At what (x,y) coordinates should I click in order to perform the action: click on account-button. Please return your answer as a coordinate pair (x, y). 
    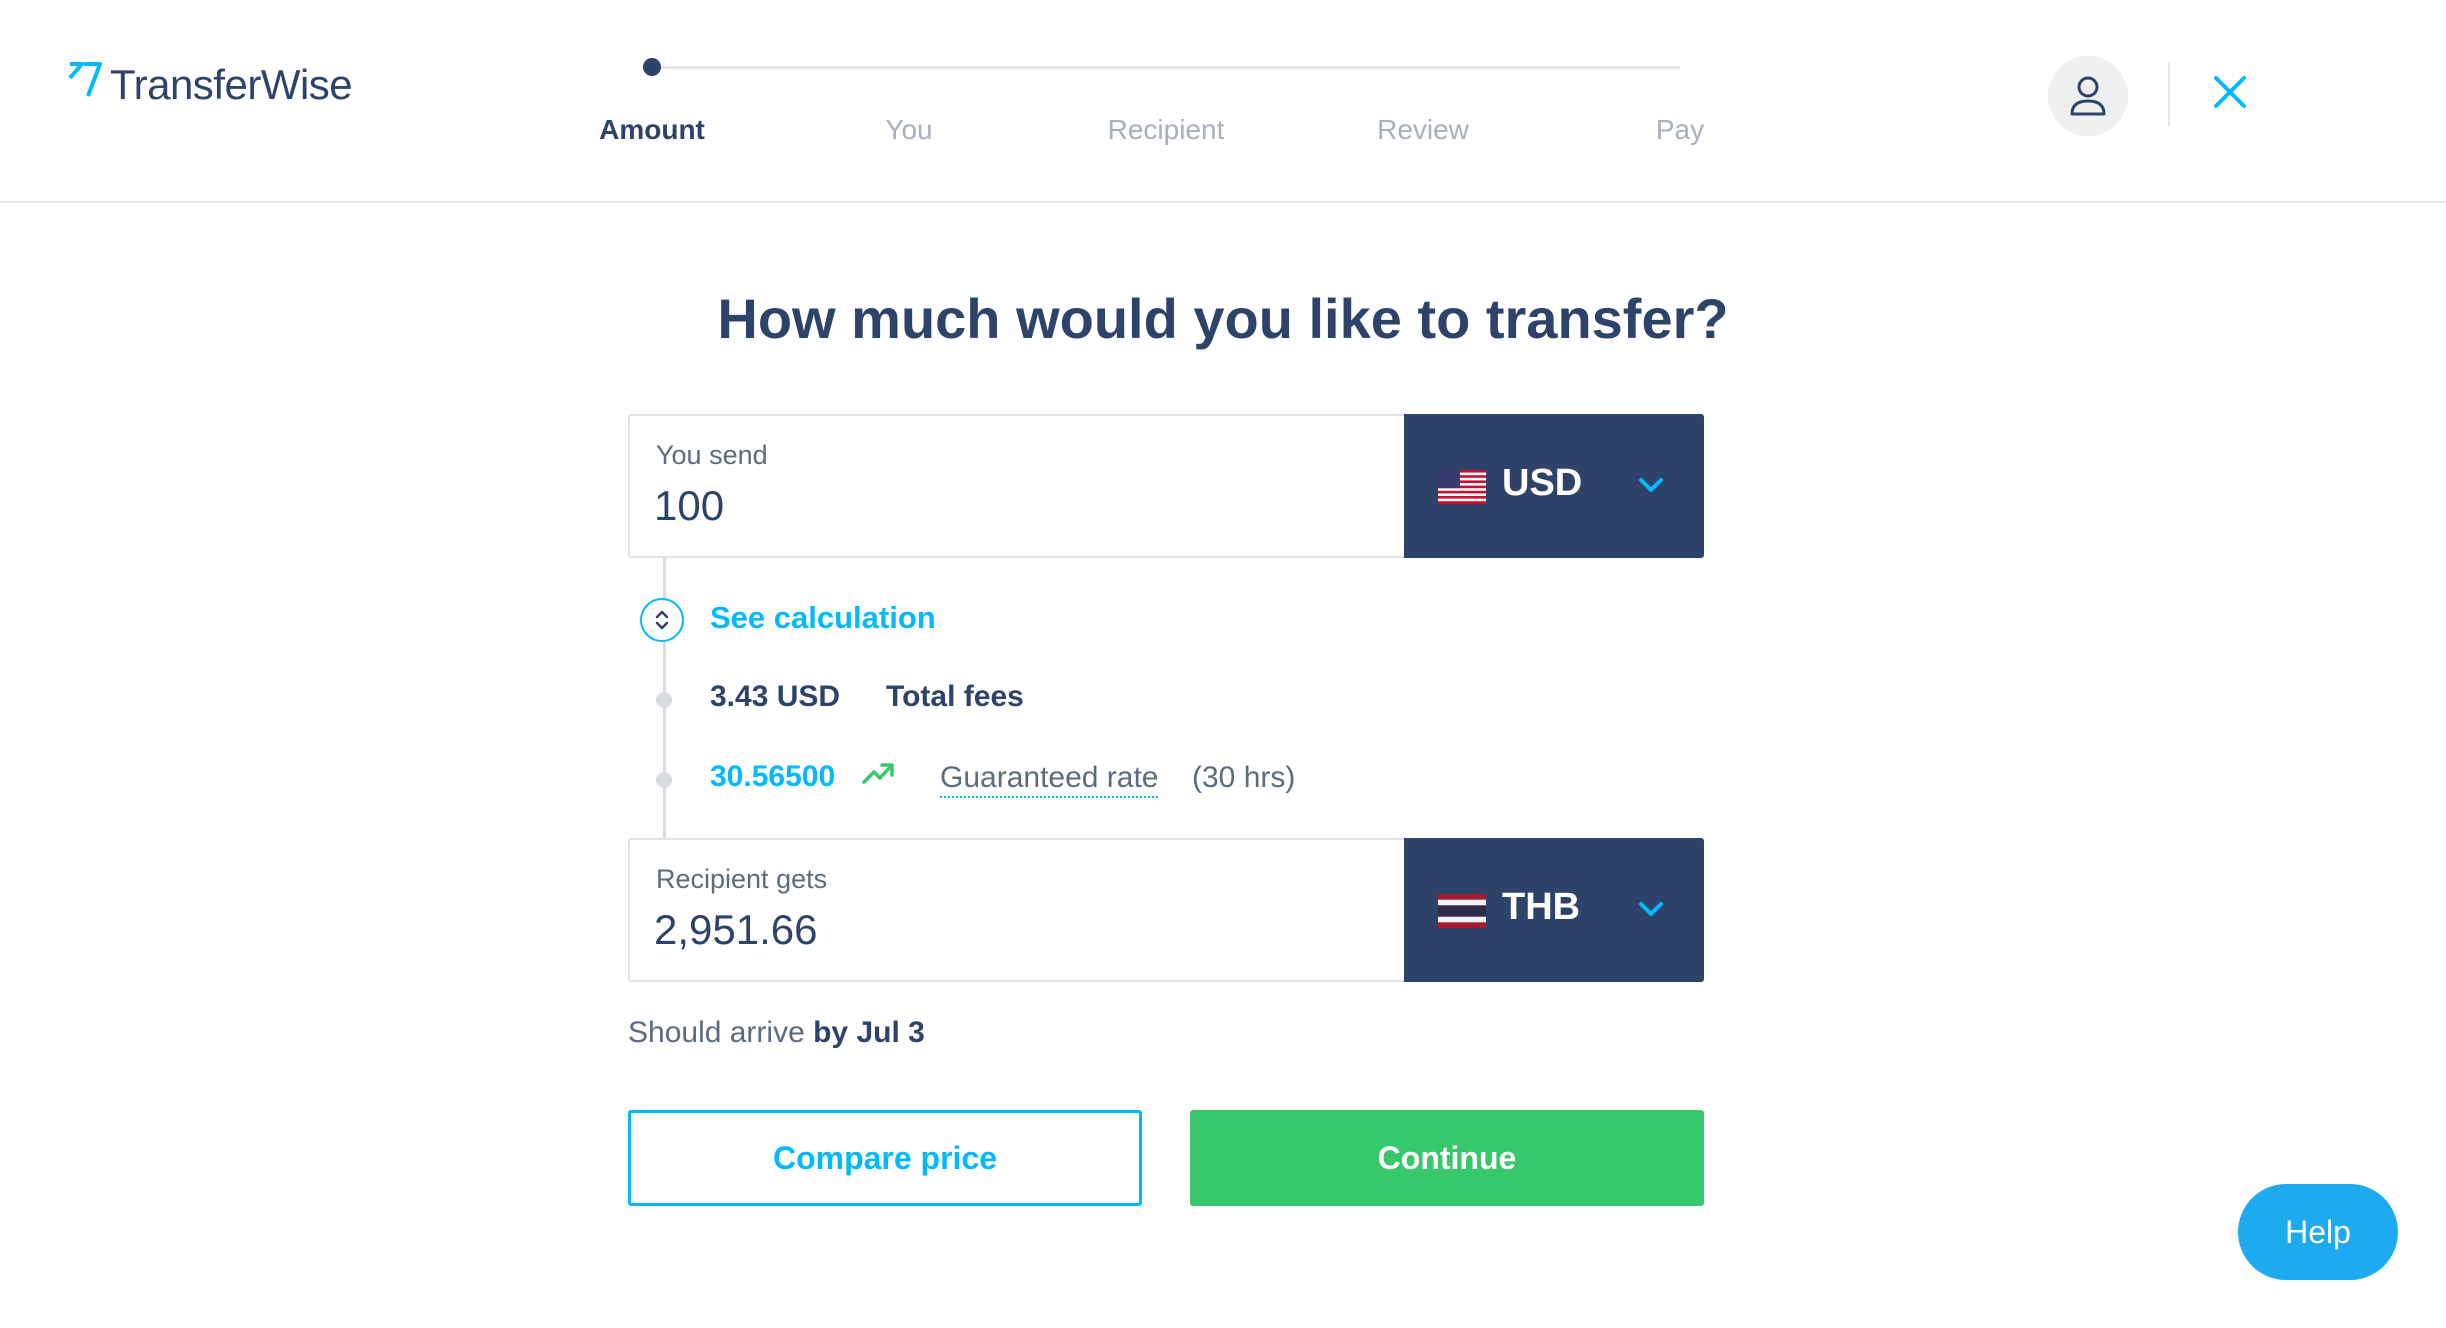
    Looking at the image, I should click on (2088, 96).